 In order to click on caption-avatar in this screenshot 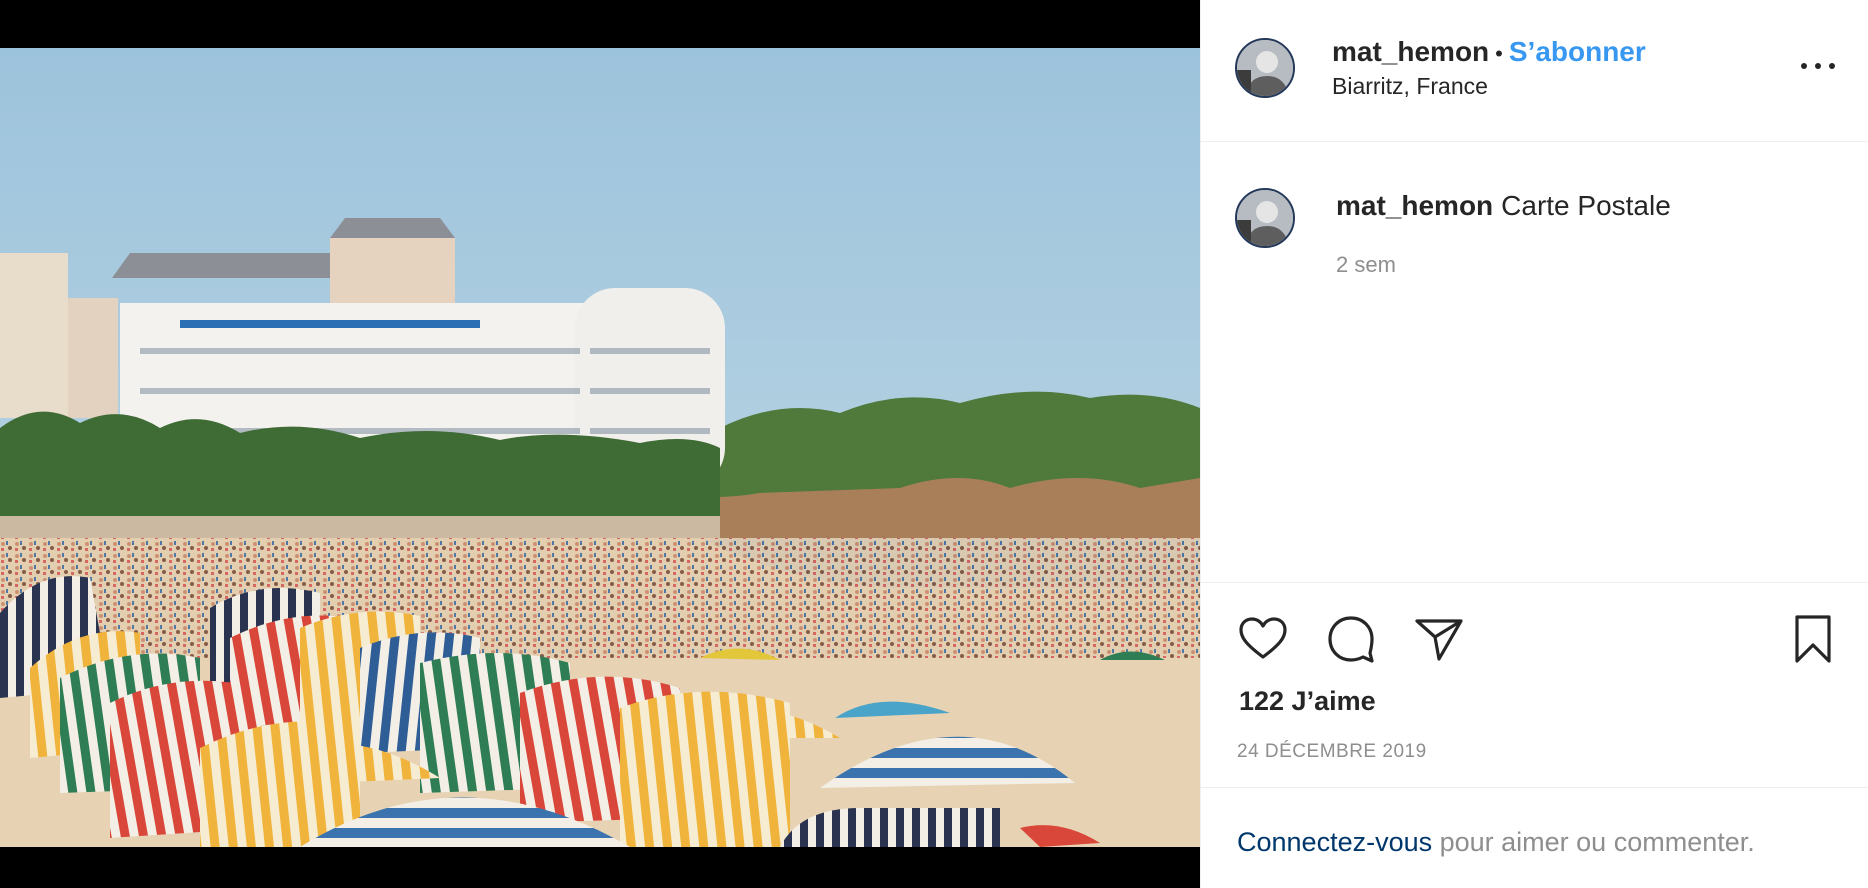, I will do `click(1265, 218)`.